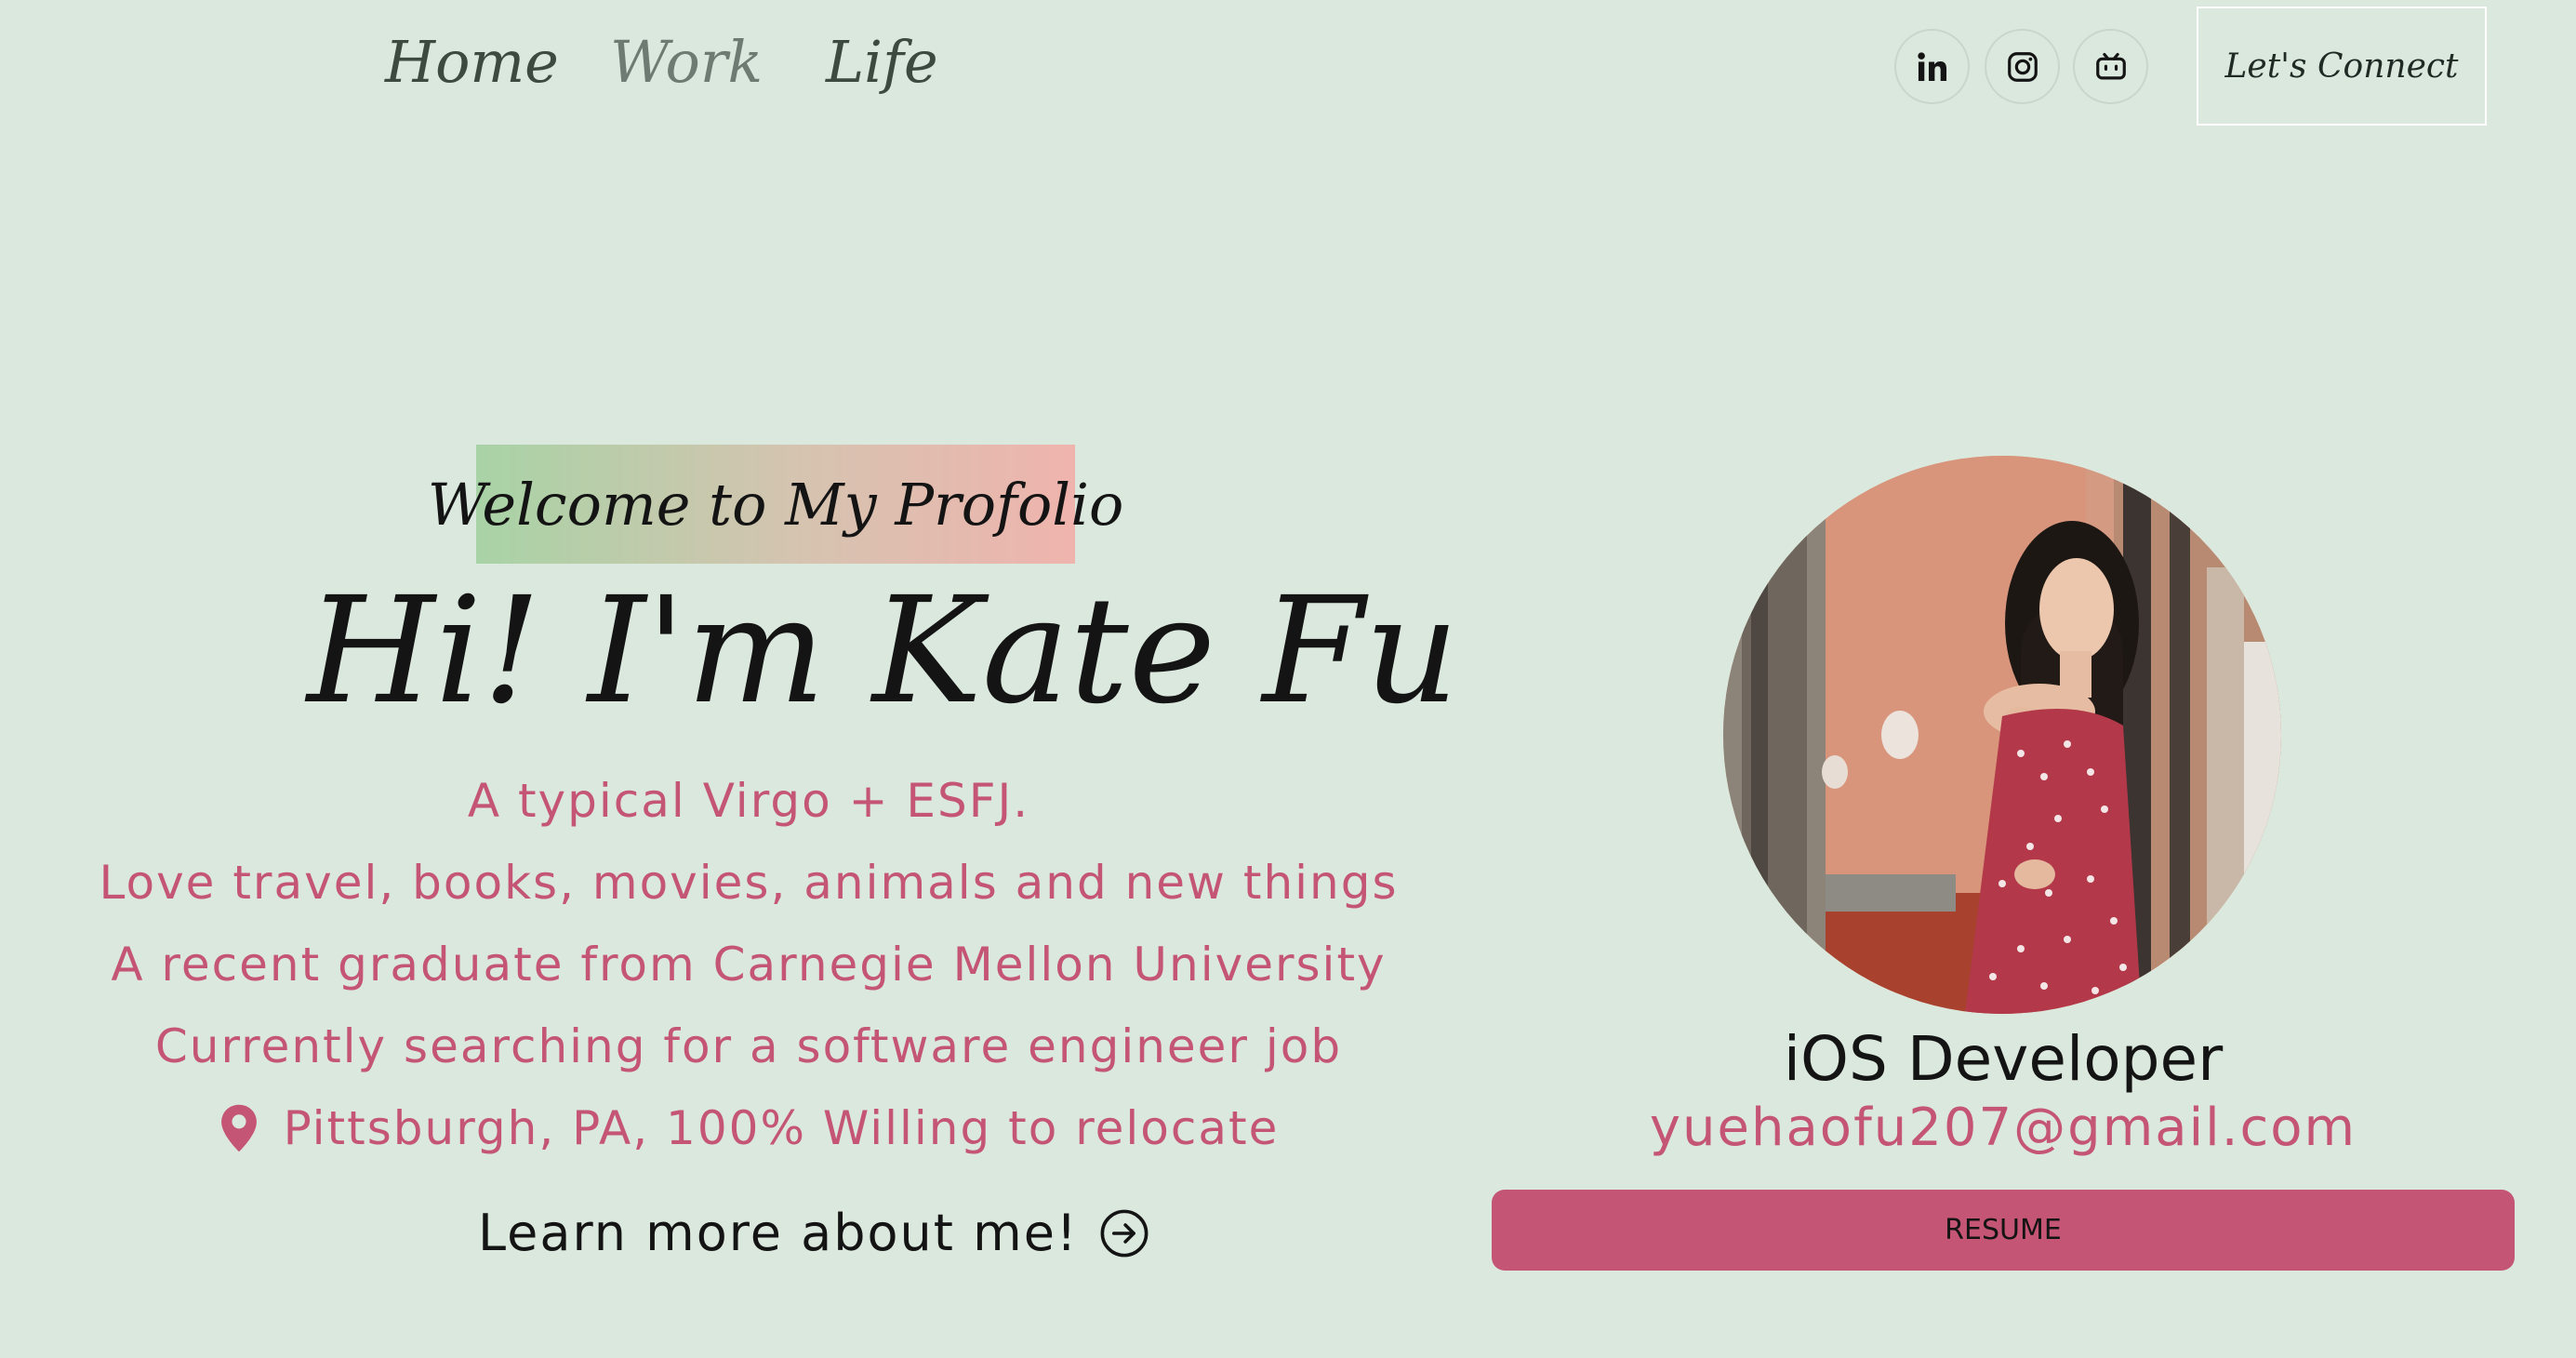 The width and height of the screenshot is (2576, 1358). What do you see at coordinates (748, 801) in the screenshot?
I see `bio-line-personality: A typical Virgo + ESFJ.` at bounding box center [748, 801].